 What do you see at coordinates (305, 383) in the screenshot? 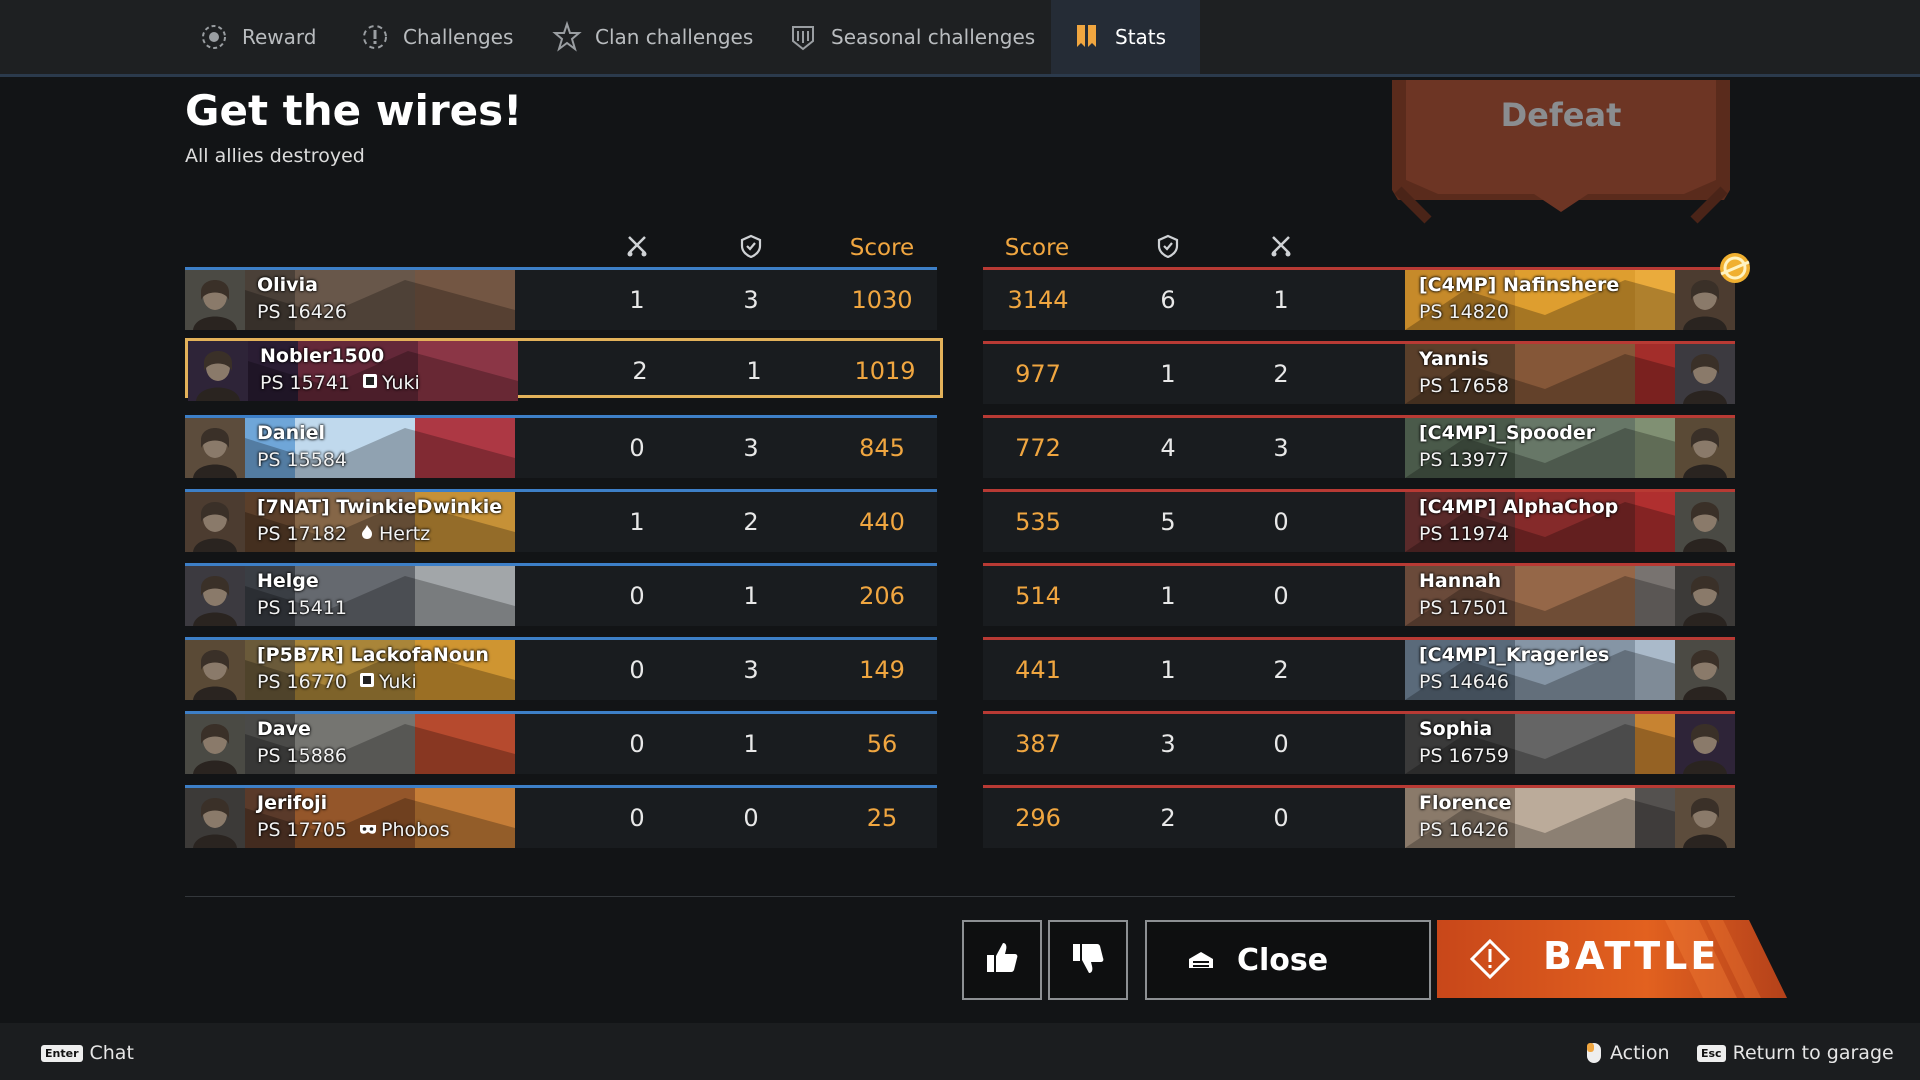
I see `power-score-value: PS 15741` at bounding box center [305, 383].